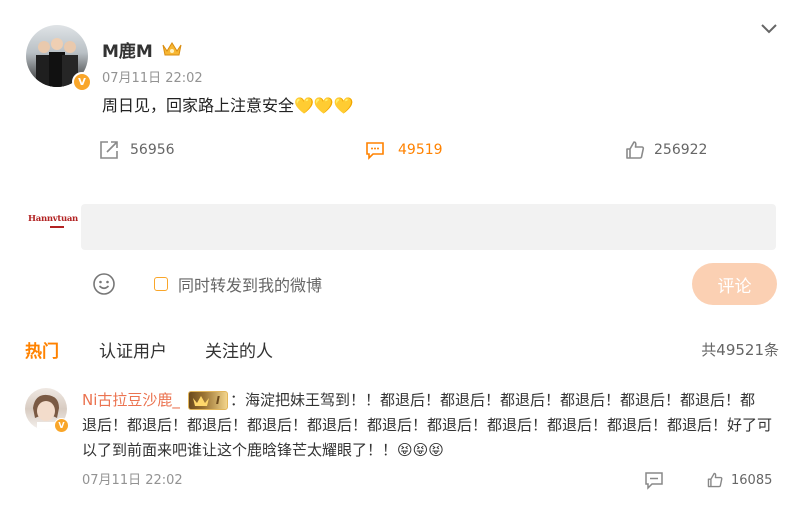 This screenshot has height=507, width=809. What do you see at coordinates (42, 349) in the screenshot?
I see `tab-hot: 热门` at bounding box center [42, 349].